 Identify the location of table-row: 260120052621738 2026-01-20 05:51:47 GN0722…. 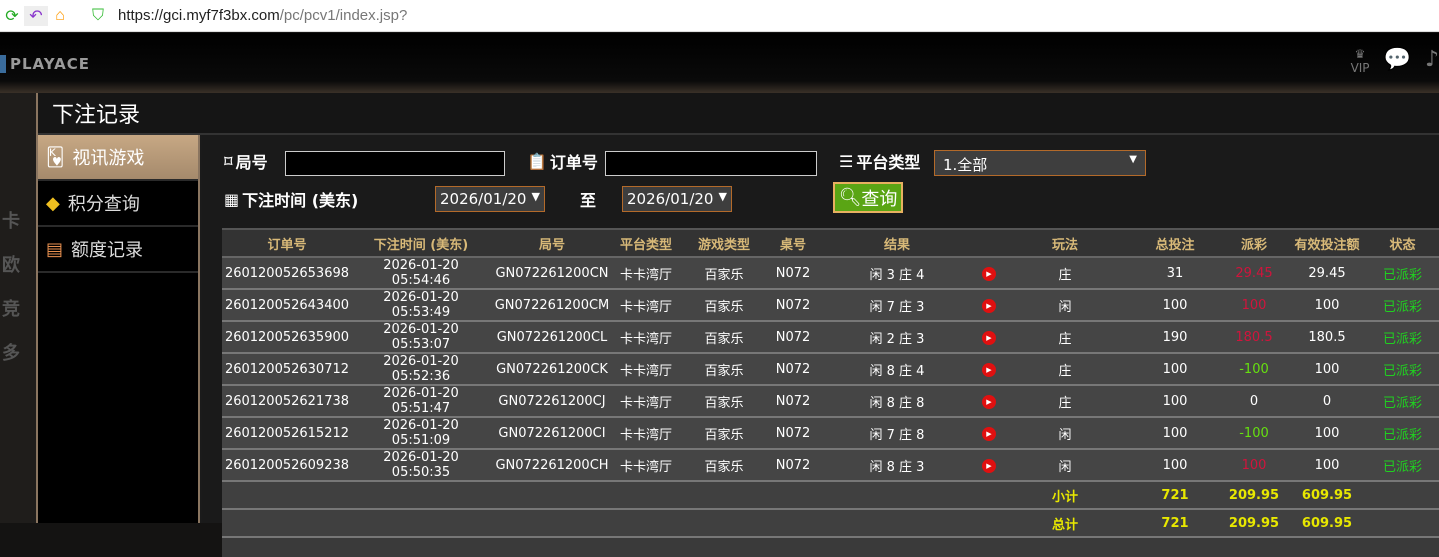
(830, 401).